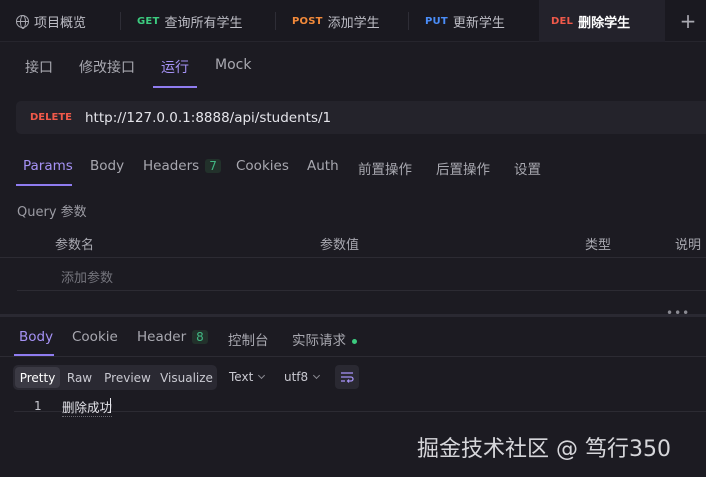 Image resolution: width=706 pixels, height=477 pixels. I want to click on resp-header-count-badge: 8, so click(200, 337).